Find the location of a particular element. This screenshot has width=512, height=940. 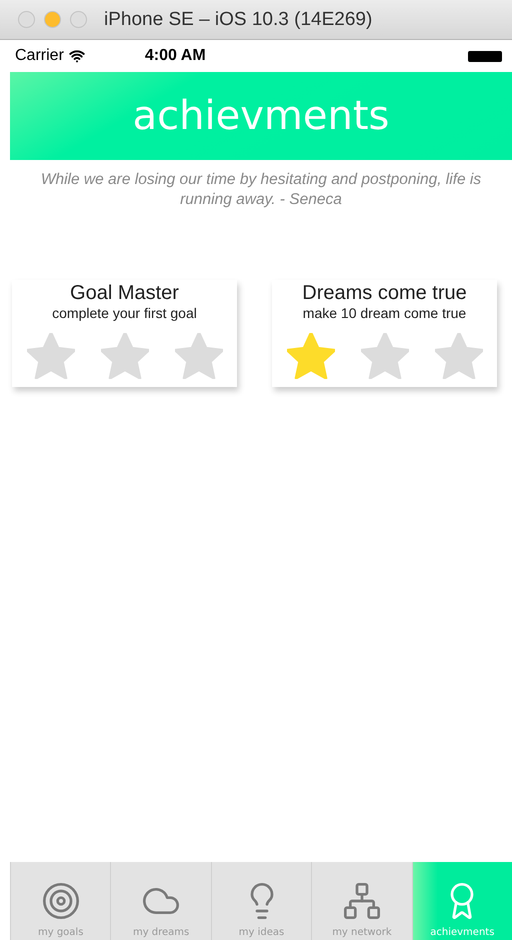

tab-button: achievments is located at coordinates (462, 901).